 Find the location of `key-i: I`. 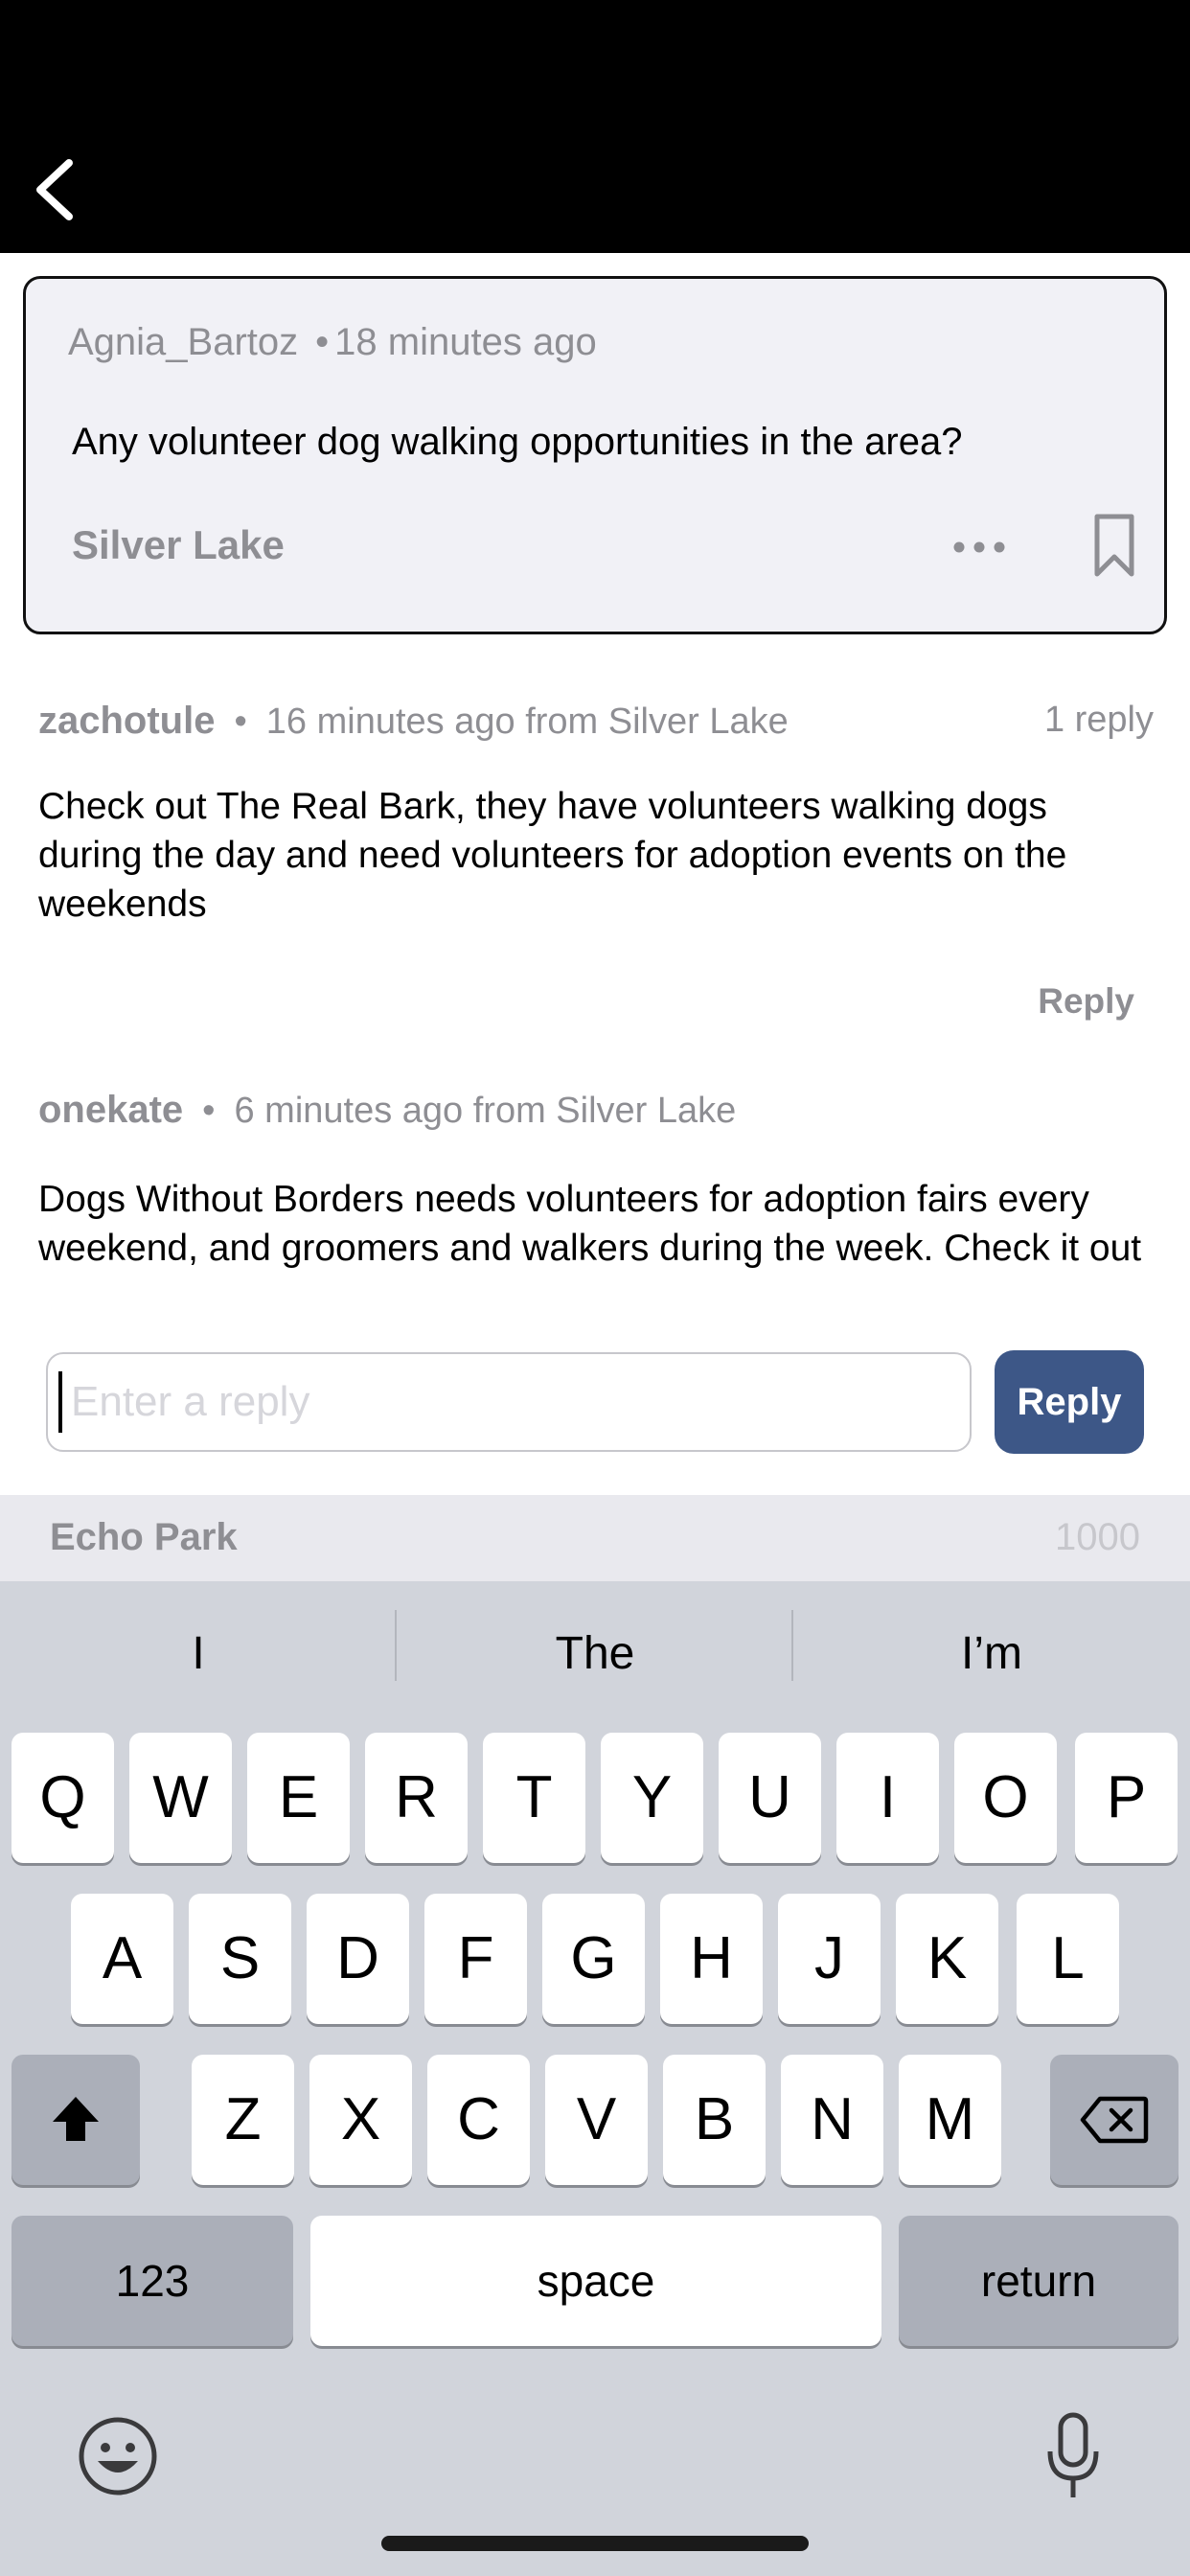

key-i: I is located at coordinates (888, 1798).